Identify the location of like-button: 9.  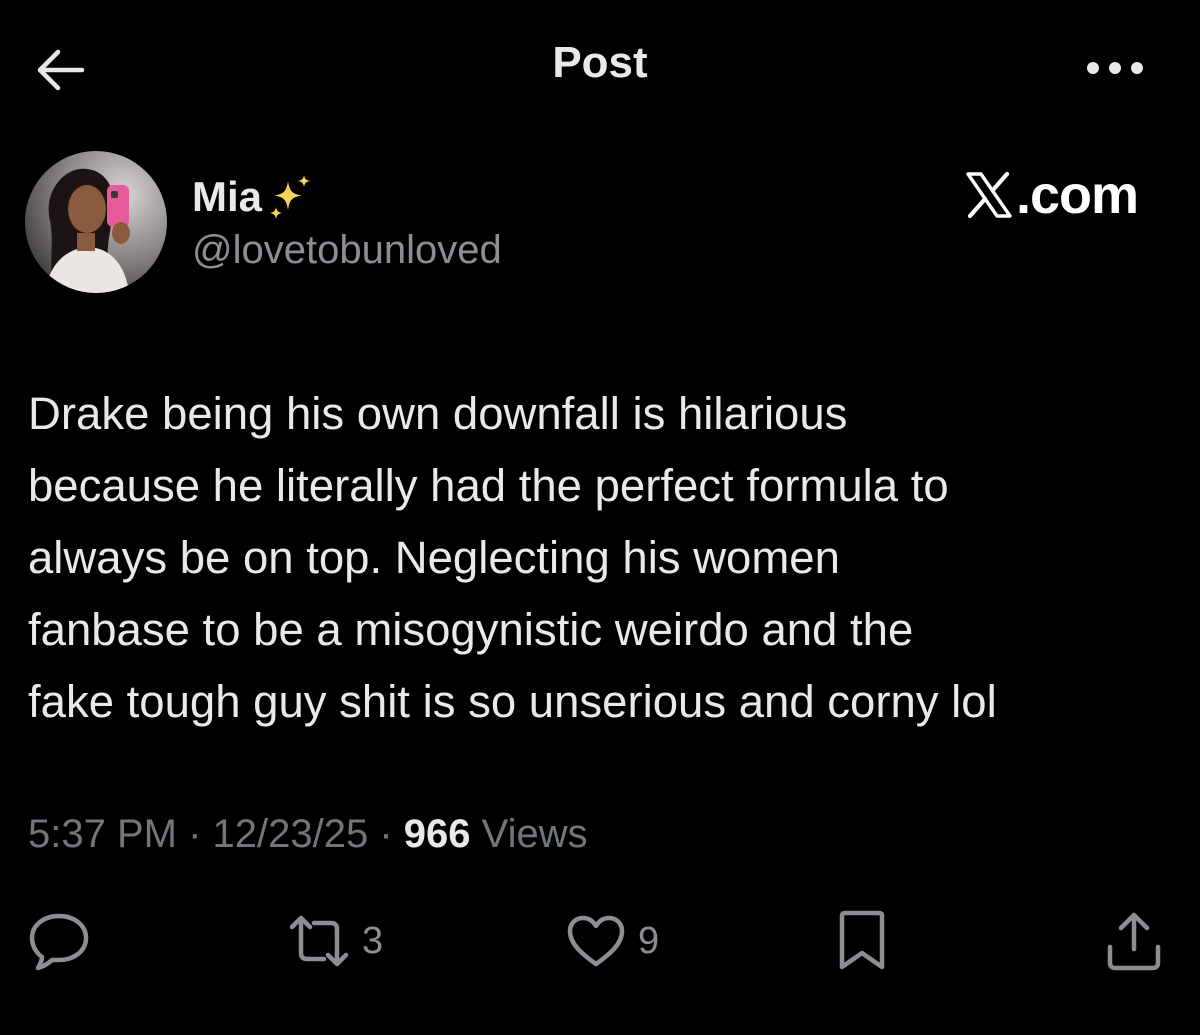
(612, 941).